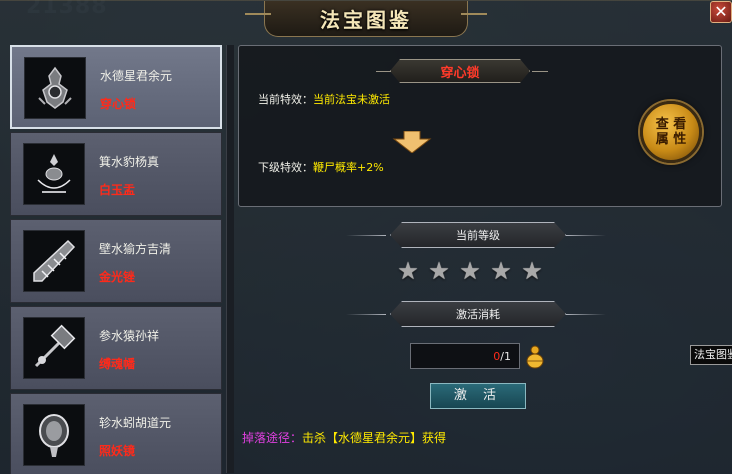 The image size is (732, 474). Describe the element at coordinates (129, 162) in the screenshot. I see `item-name: 箕水豹杨真` at that location.